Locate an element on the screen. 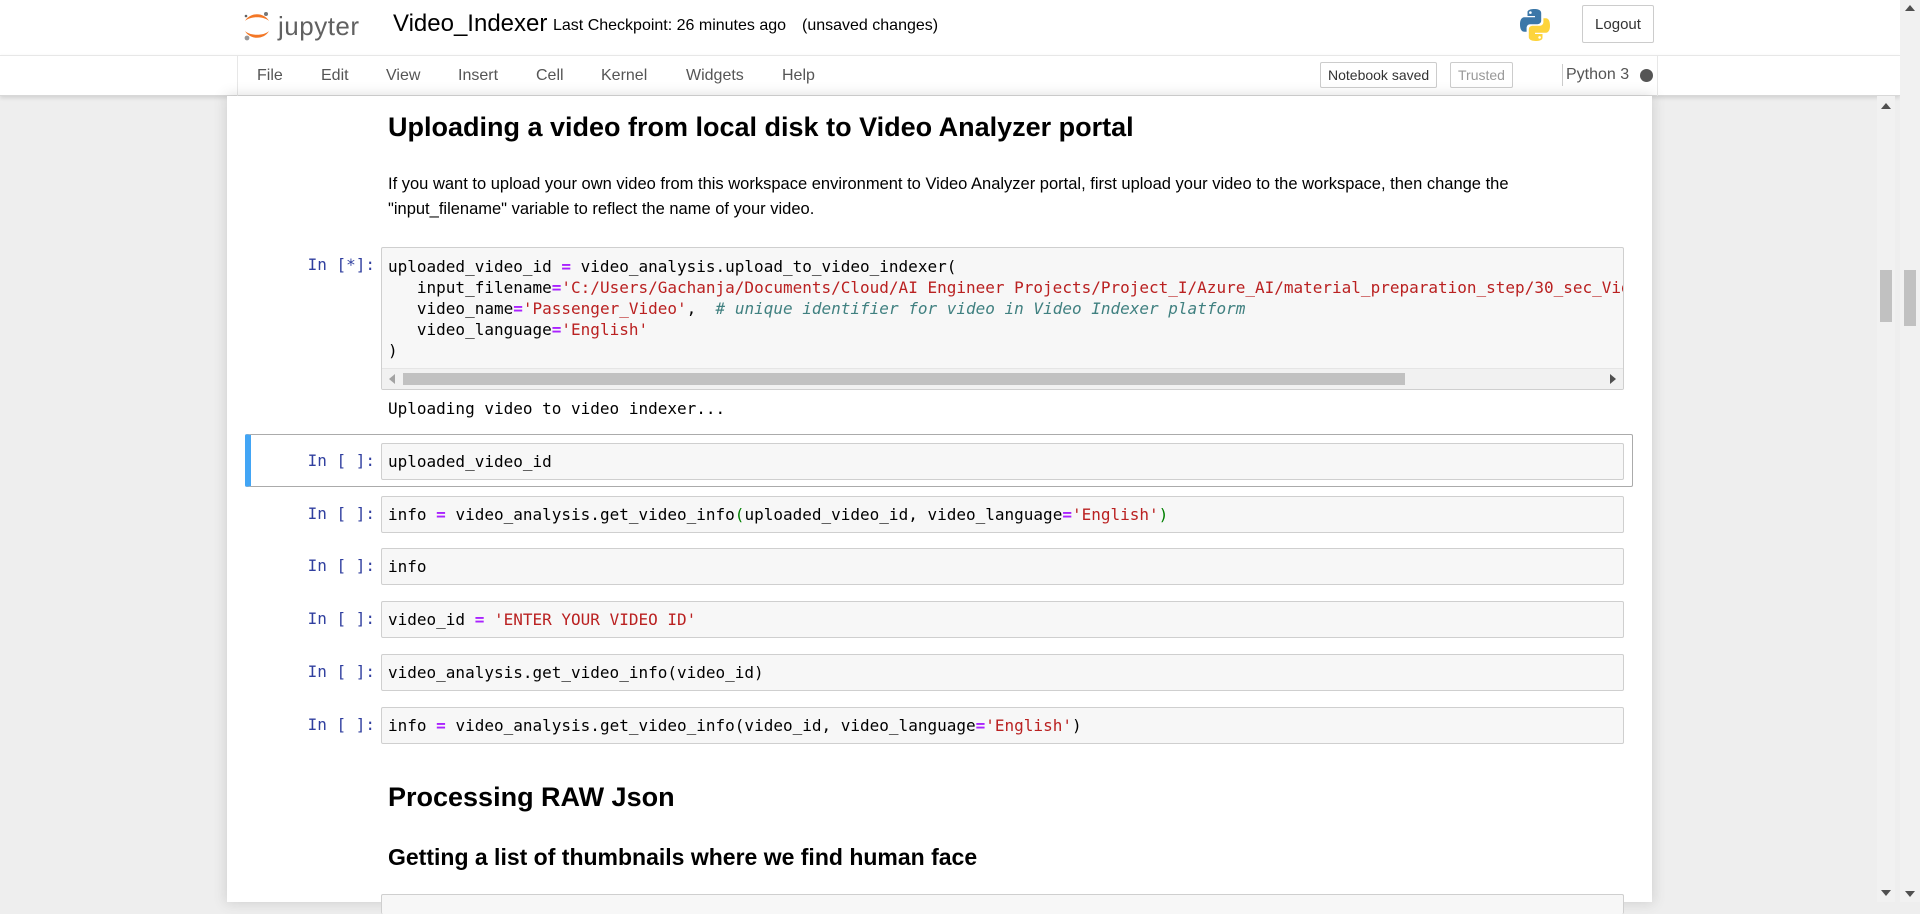 The height and width of the screenshot is (914, 1920). menu-insert: Insert is located at coordinates (478, 76).